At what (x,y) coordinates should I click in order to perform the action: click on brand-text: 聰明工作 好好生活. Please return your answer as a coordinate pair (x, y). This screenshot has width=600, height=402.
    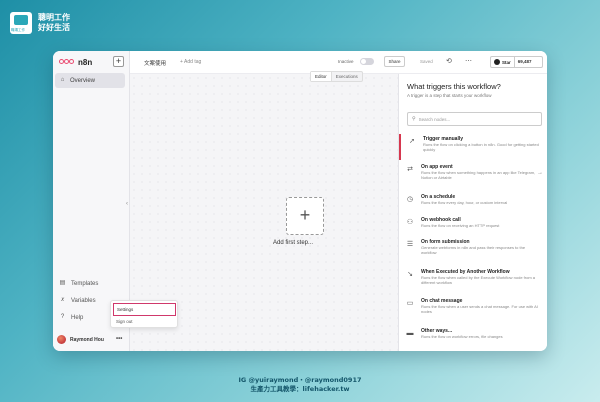
    Looking at the image, I should click on (54, 23).